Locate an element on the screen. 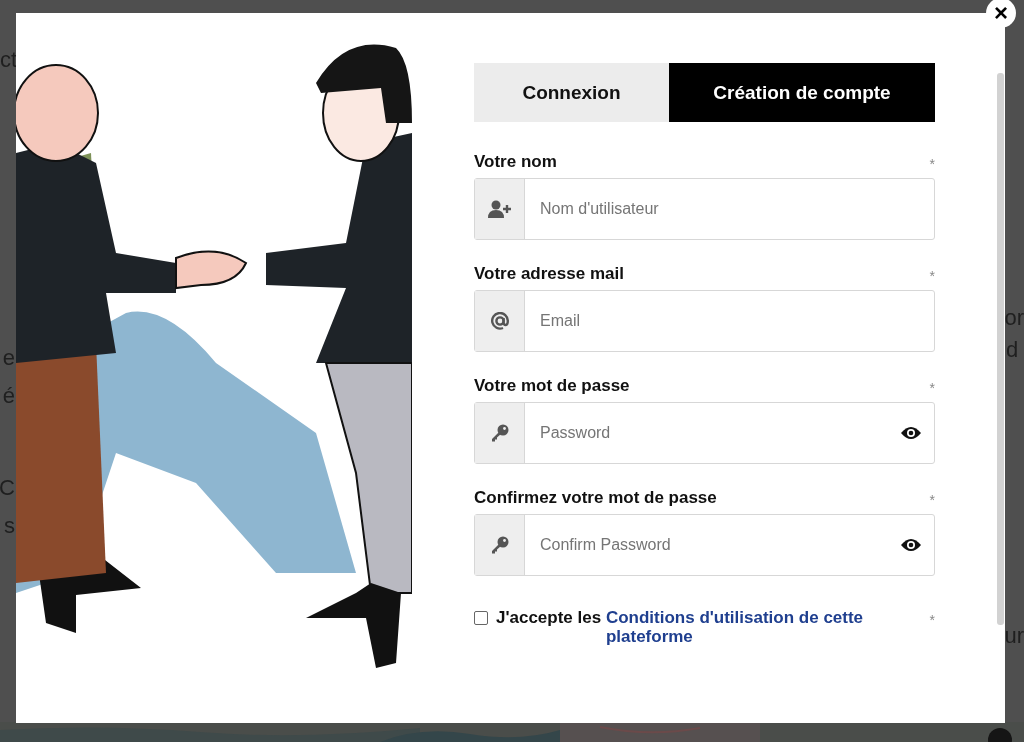 This screenshot has height=742, width=1024. user-plus-icon is located at coordinates (499, 209).